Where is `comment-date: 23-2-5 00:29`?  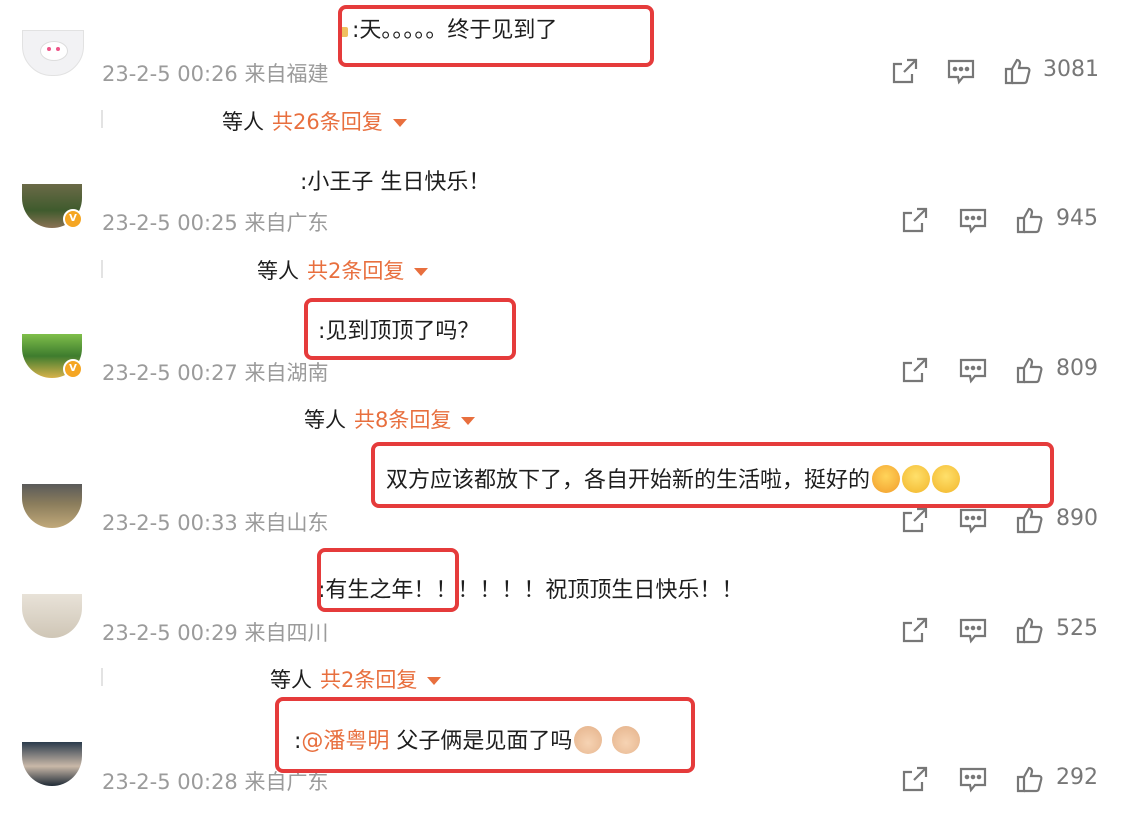
comment-date: 23-2-5 00:29 is located at coordinates (170, 633).